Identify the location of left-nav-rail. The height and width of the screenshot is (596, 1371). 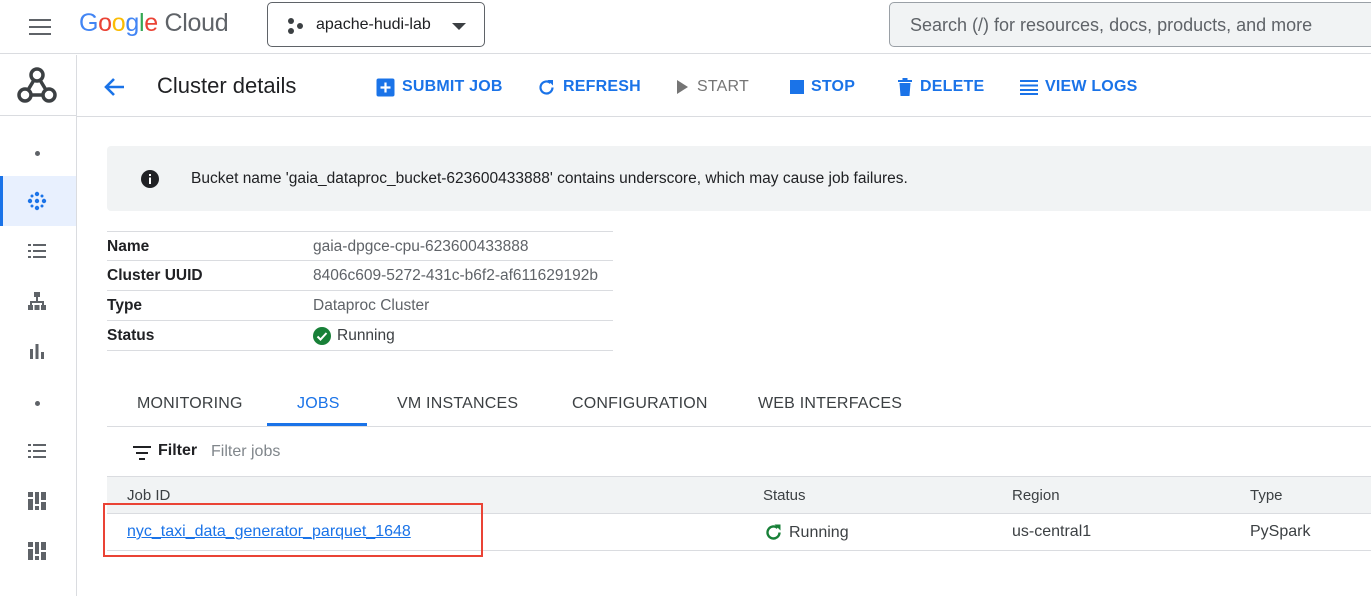
(38, 325).